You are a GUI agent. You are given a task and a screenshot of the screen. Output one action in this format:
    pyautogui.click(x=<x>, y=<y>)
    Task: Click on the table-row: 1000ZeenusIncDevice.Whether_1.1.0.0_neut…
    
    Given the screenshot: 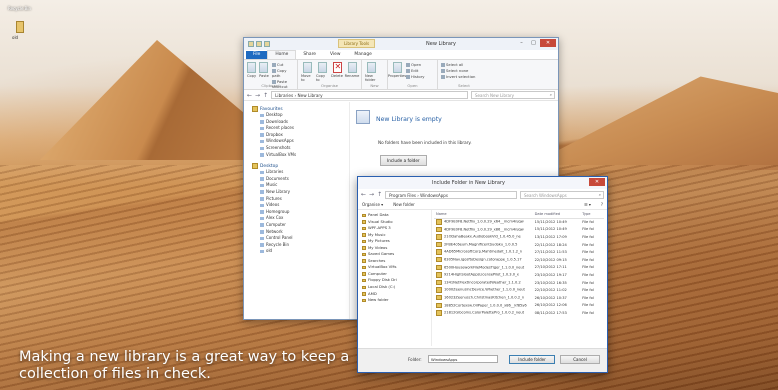 What is the action you would take?
    pyautogui.click(x=519, y=290)
    